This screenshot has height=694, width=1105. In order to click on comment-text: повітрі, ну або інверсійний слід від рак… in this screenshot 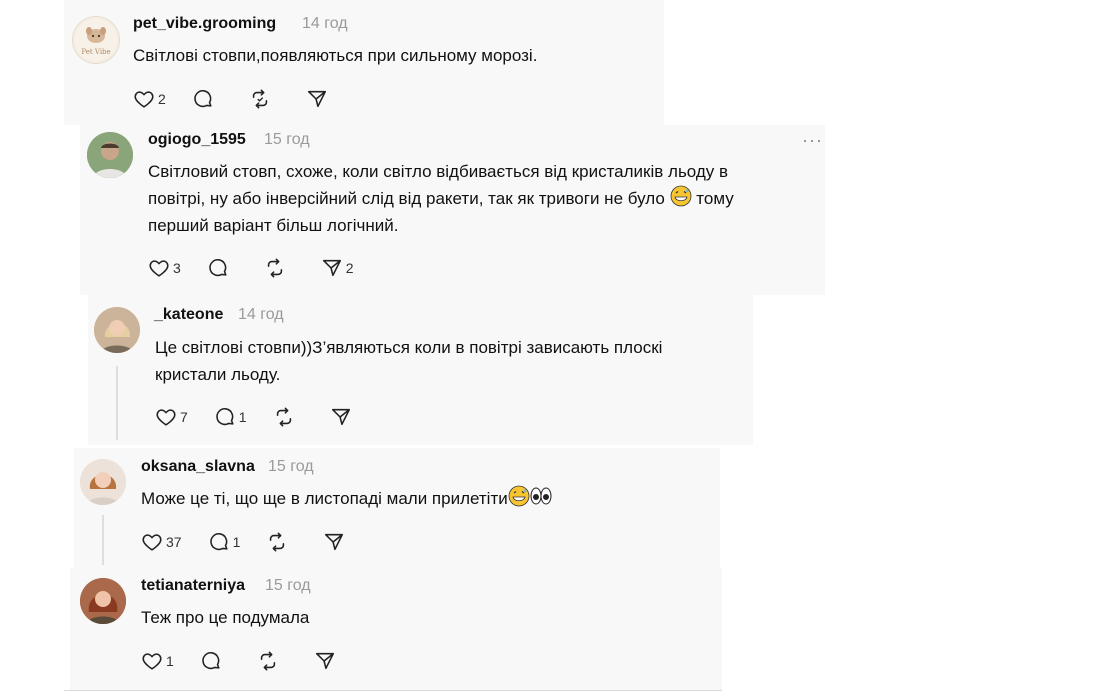, I will do `click(441, 198)`.